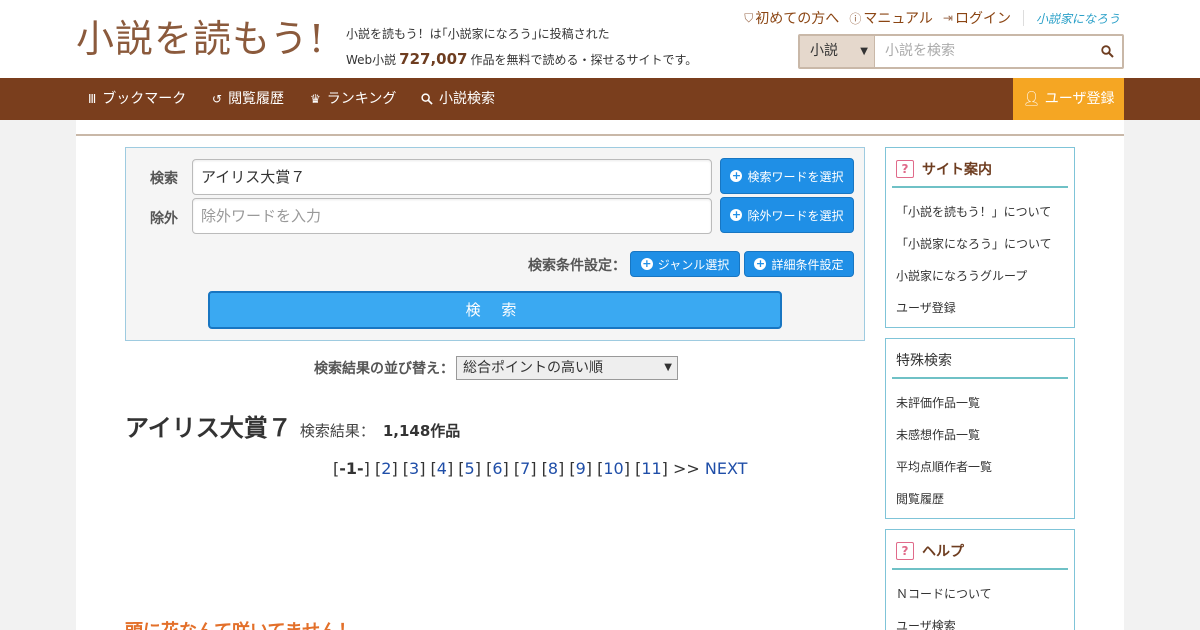  Describe the element at coordinates (92, 99) in the screenshot. I see `books-icon: Ⅲ` at that location.